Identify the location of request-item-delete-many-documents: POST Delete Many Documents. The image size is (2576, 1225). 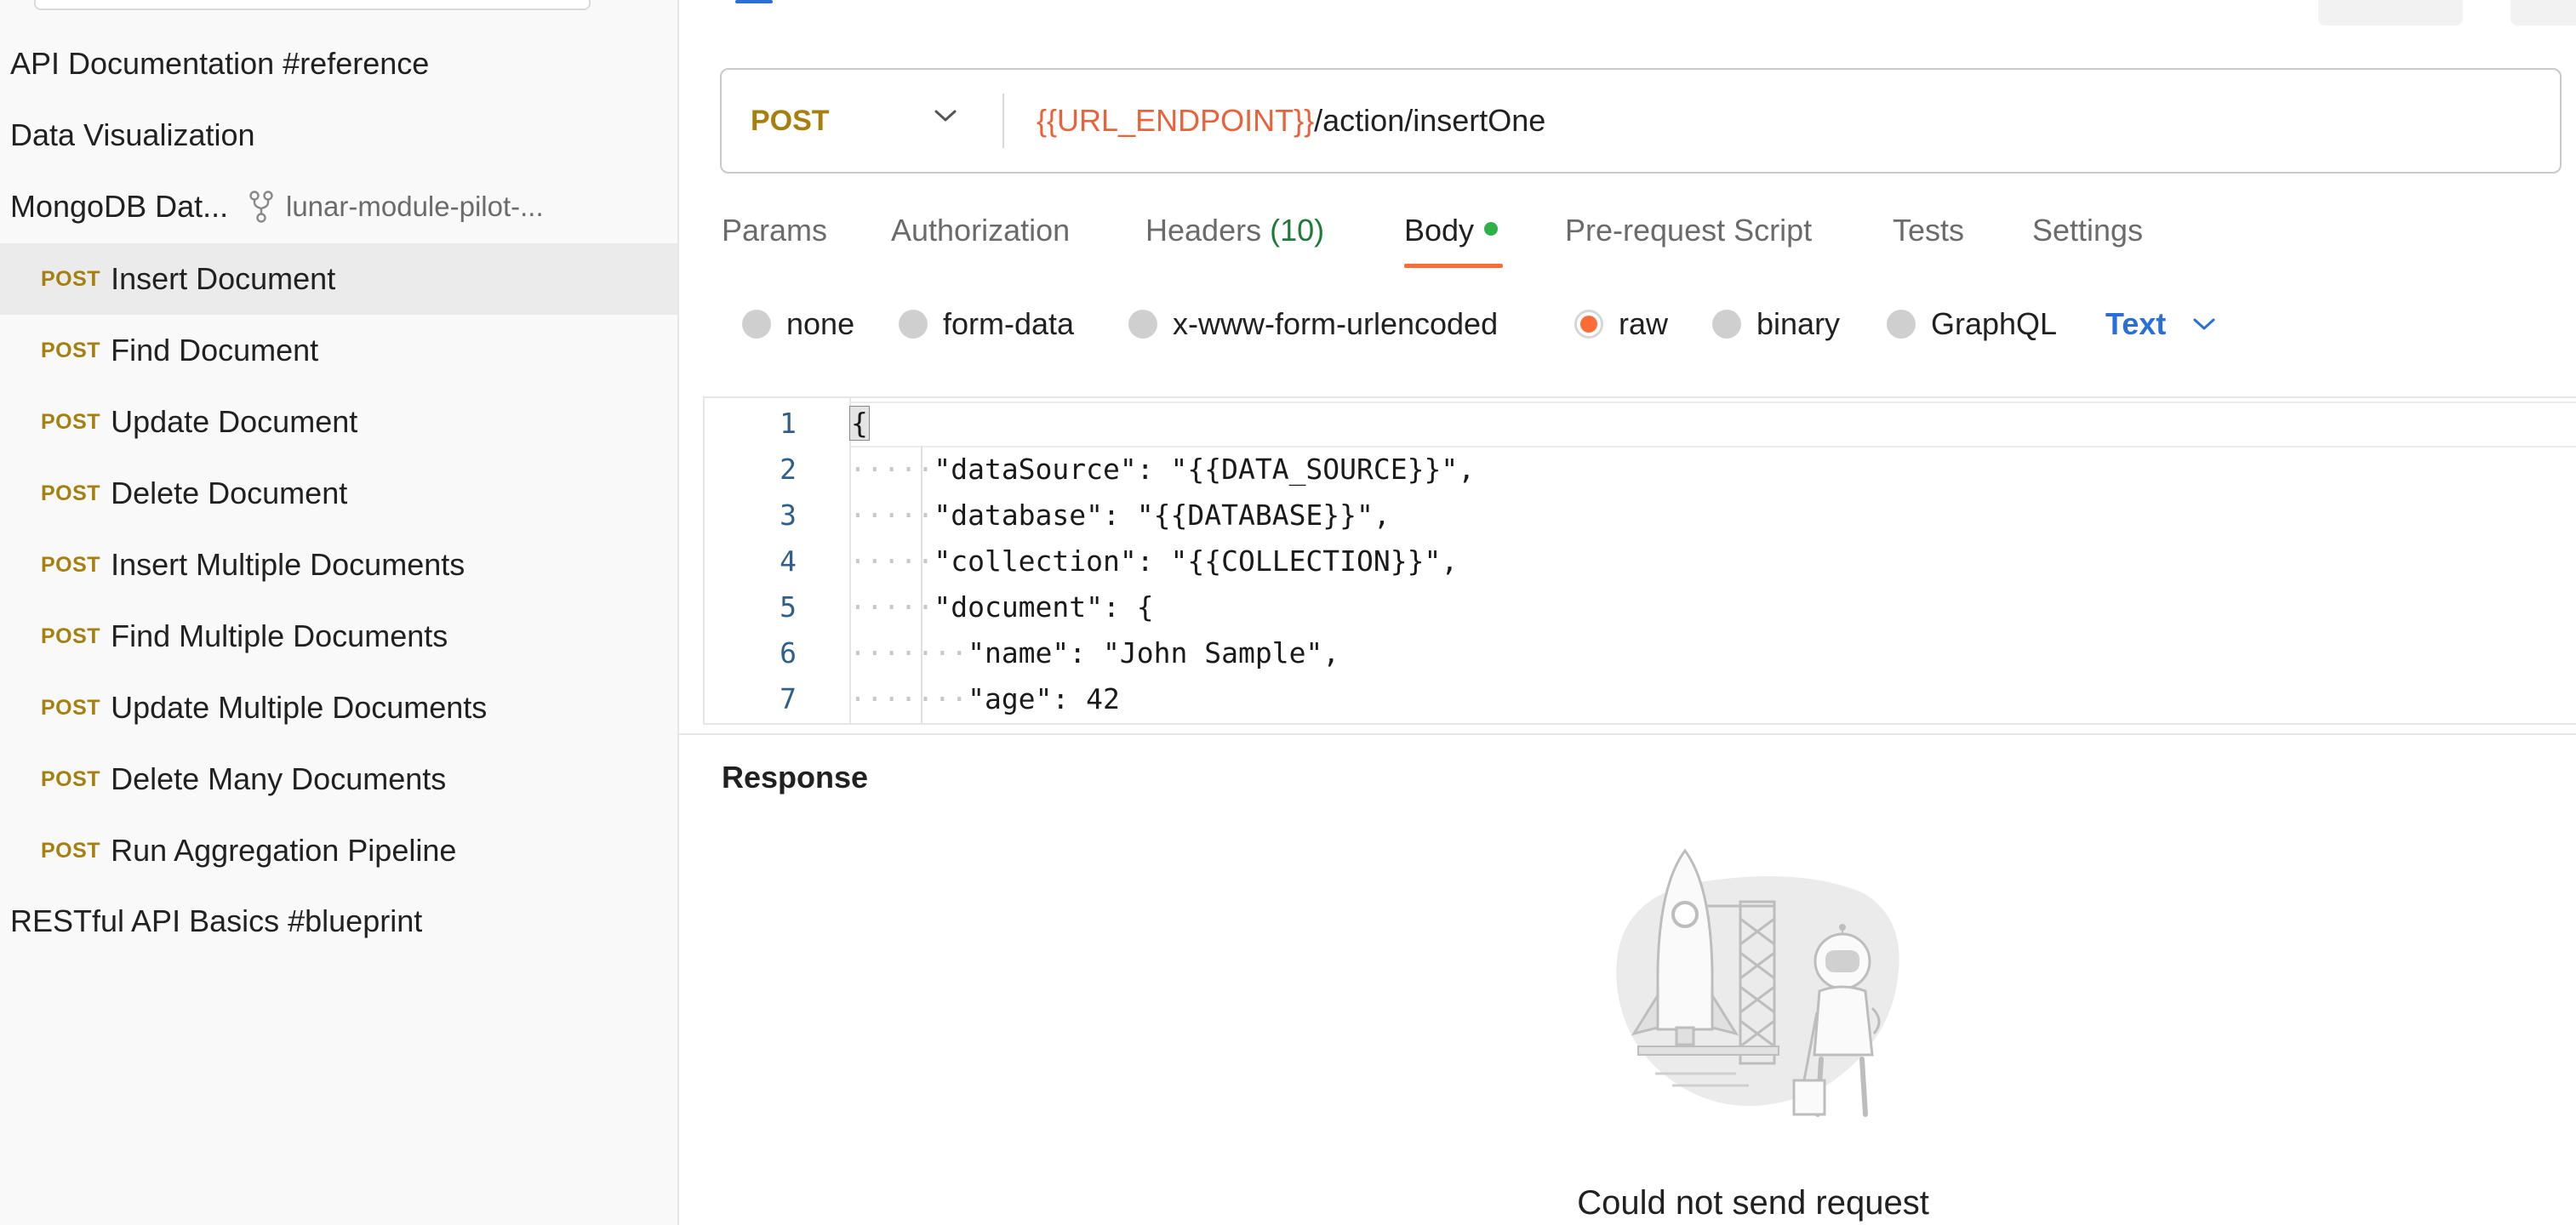
(338, 779).